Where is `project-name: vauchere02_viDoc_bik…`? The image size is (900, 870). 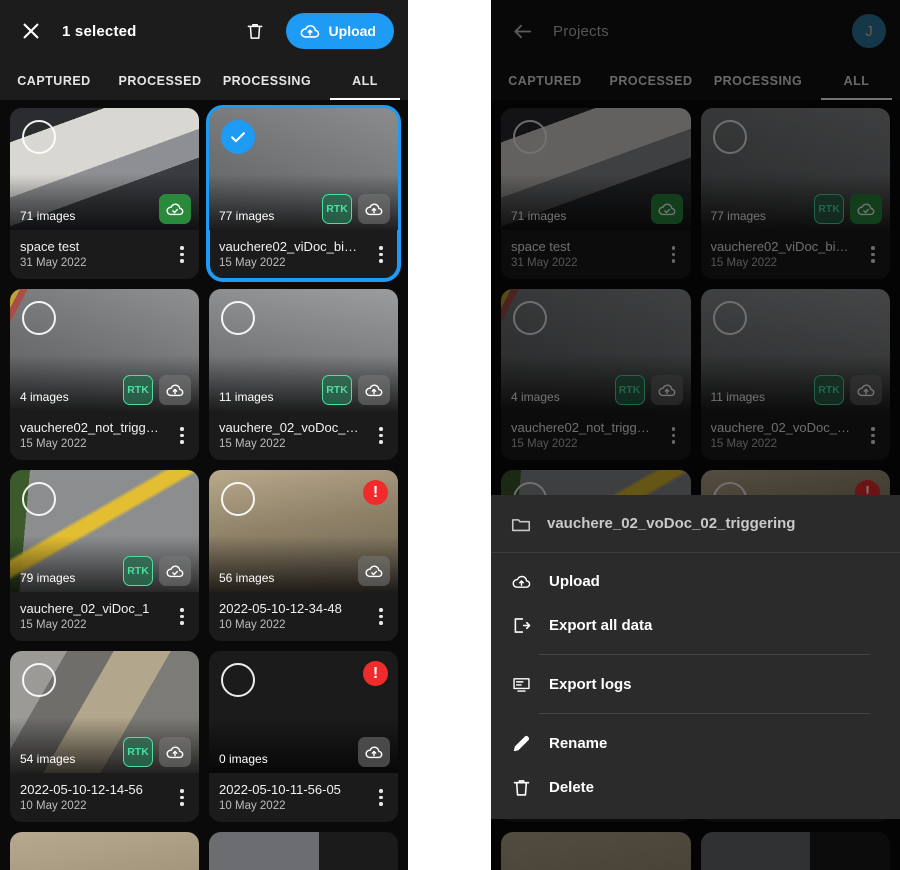
project-name: vauchere02_viDoc_bik… is located at coordinates (291, 246).